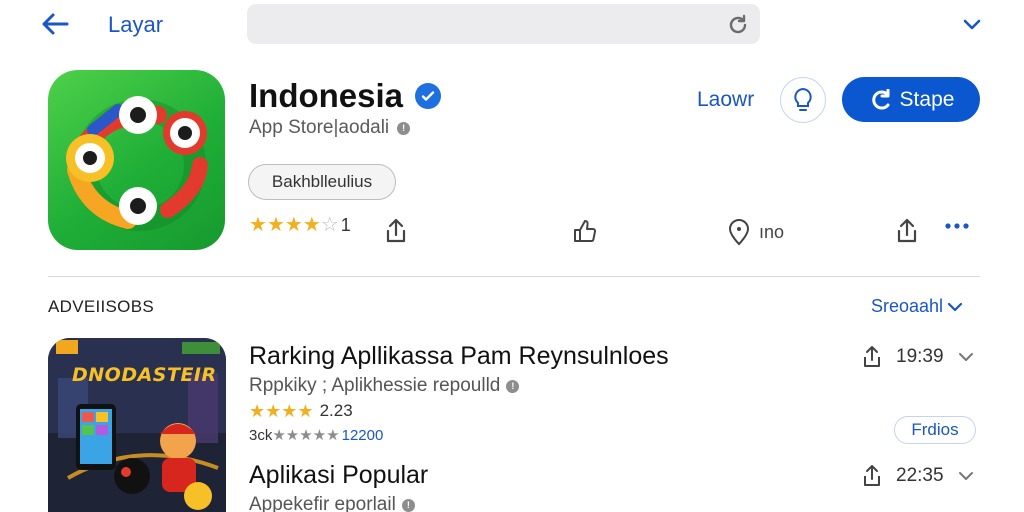  Describe the element at coordinates (935, 430) in the screenshot. I see `tag-button: Frdios` at that location.